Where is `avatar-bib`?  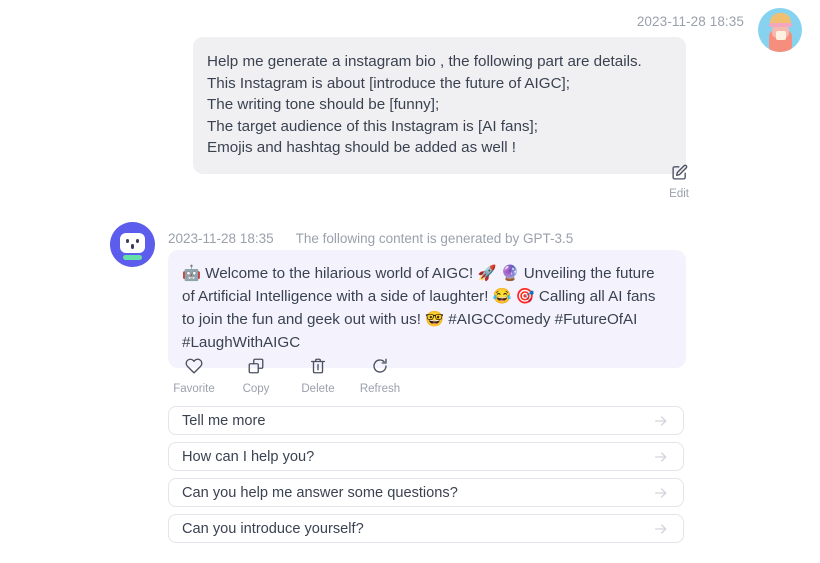
avatar-bib is located at coordinates (781, 35).